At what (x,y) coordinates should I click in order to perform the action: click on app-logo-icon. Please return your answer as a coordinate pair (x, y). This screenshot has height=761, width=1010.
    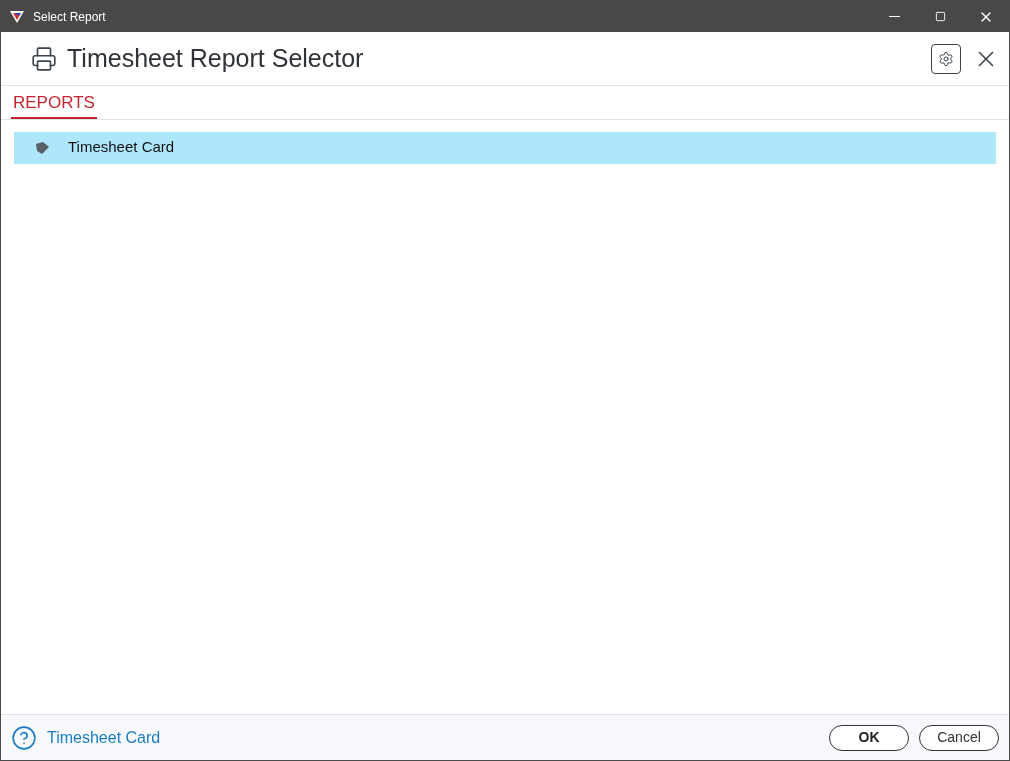
    Looking at the image, I should click on (17, 16).